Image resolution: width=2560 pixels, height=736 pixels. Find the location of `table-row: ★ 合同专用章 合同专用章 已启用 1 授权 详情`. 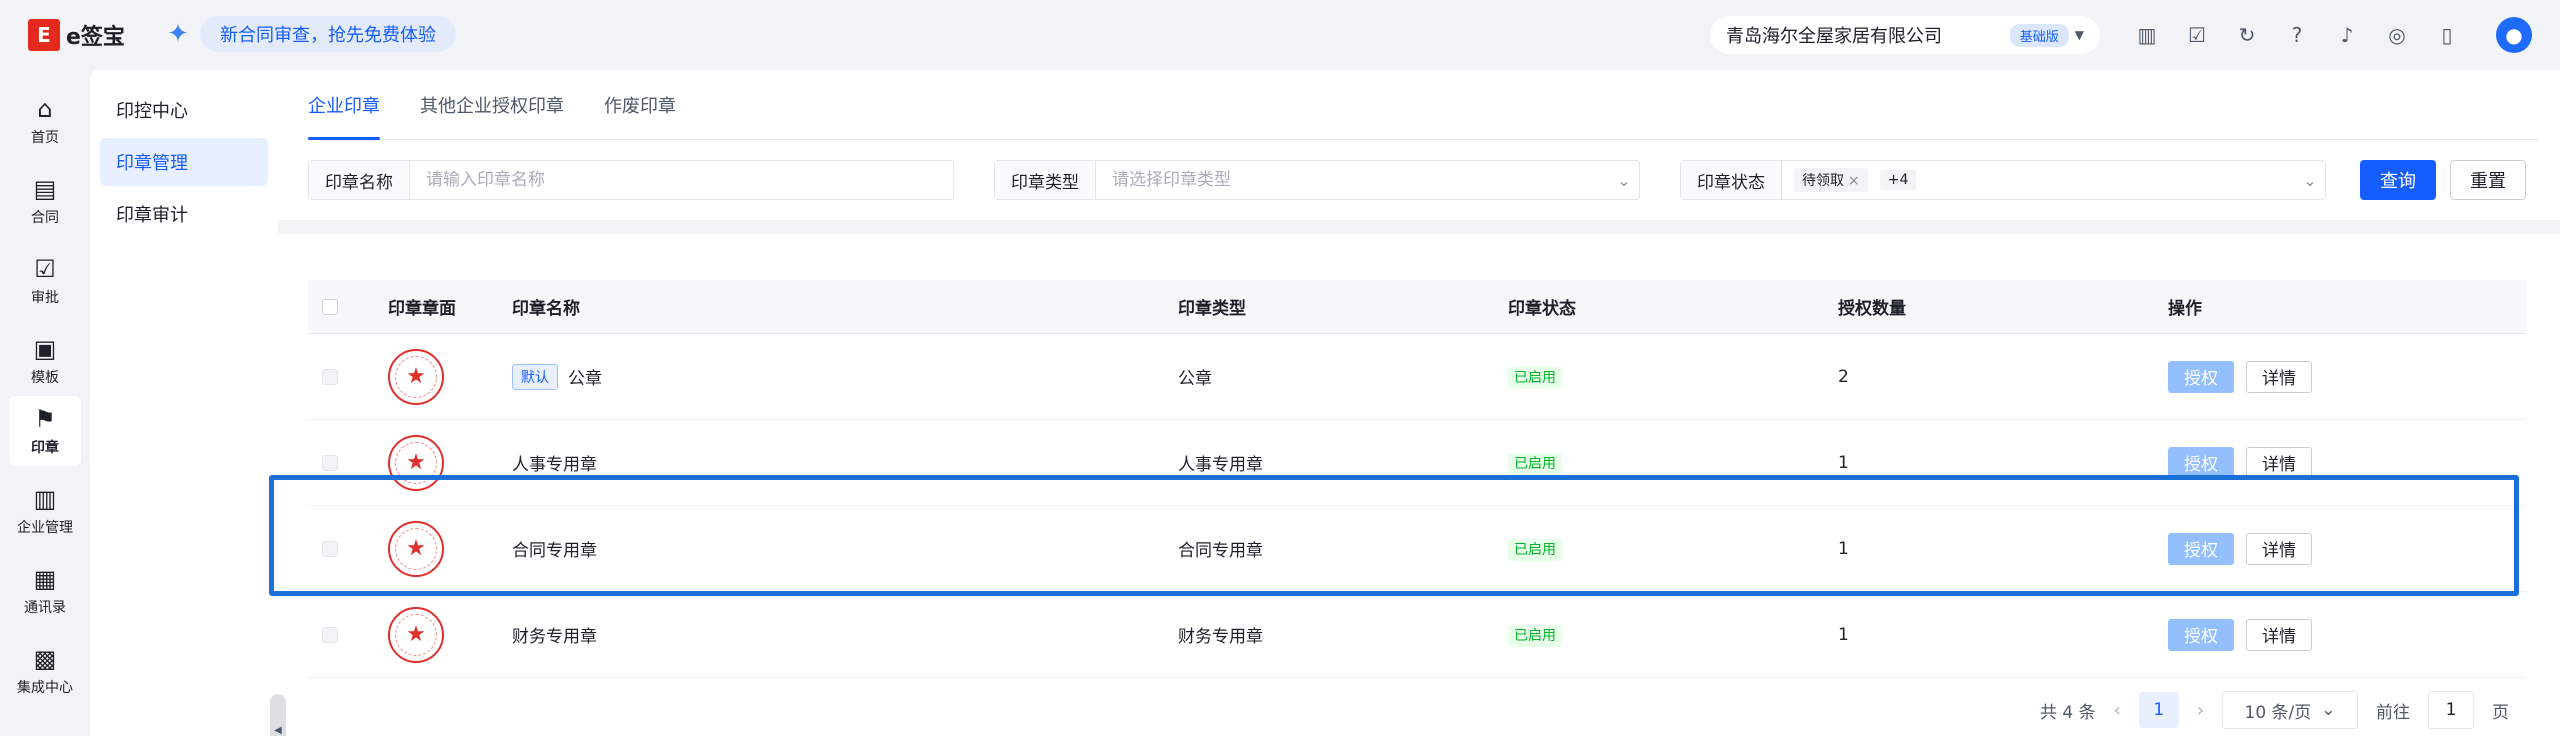

table-row: ★ 合同专用章 合同专用章 已启用 1 授权 详情 is located at coordinates (1417, 549).